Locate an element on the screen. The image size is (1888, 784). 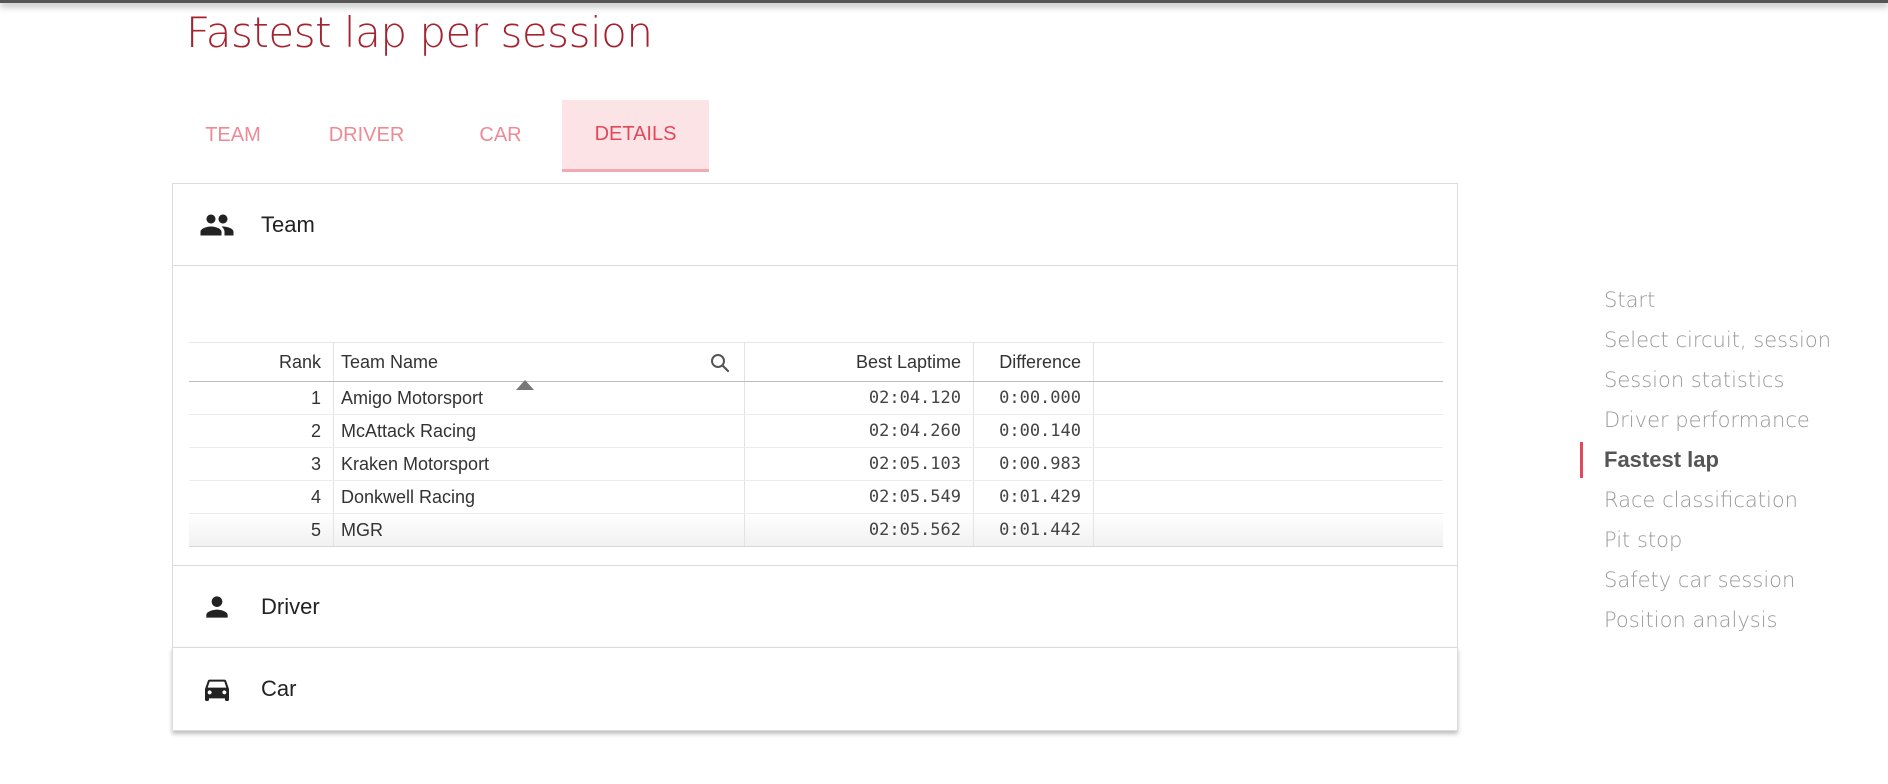
cell-team-name: MGR is located at coordinates (539, 530).